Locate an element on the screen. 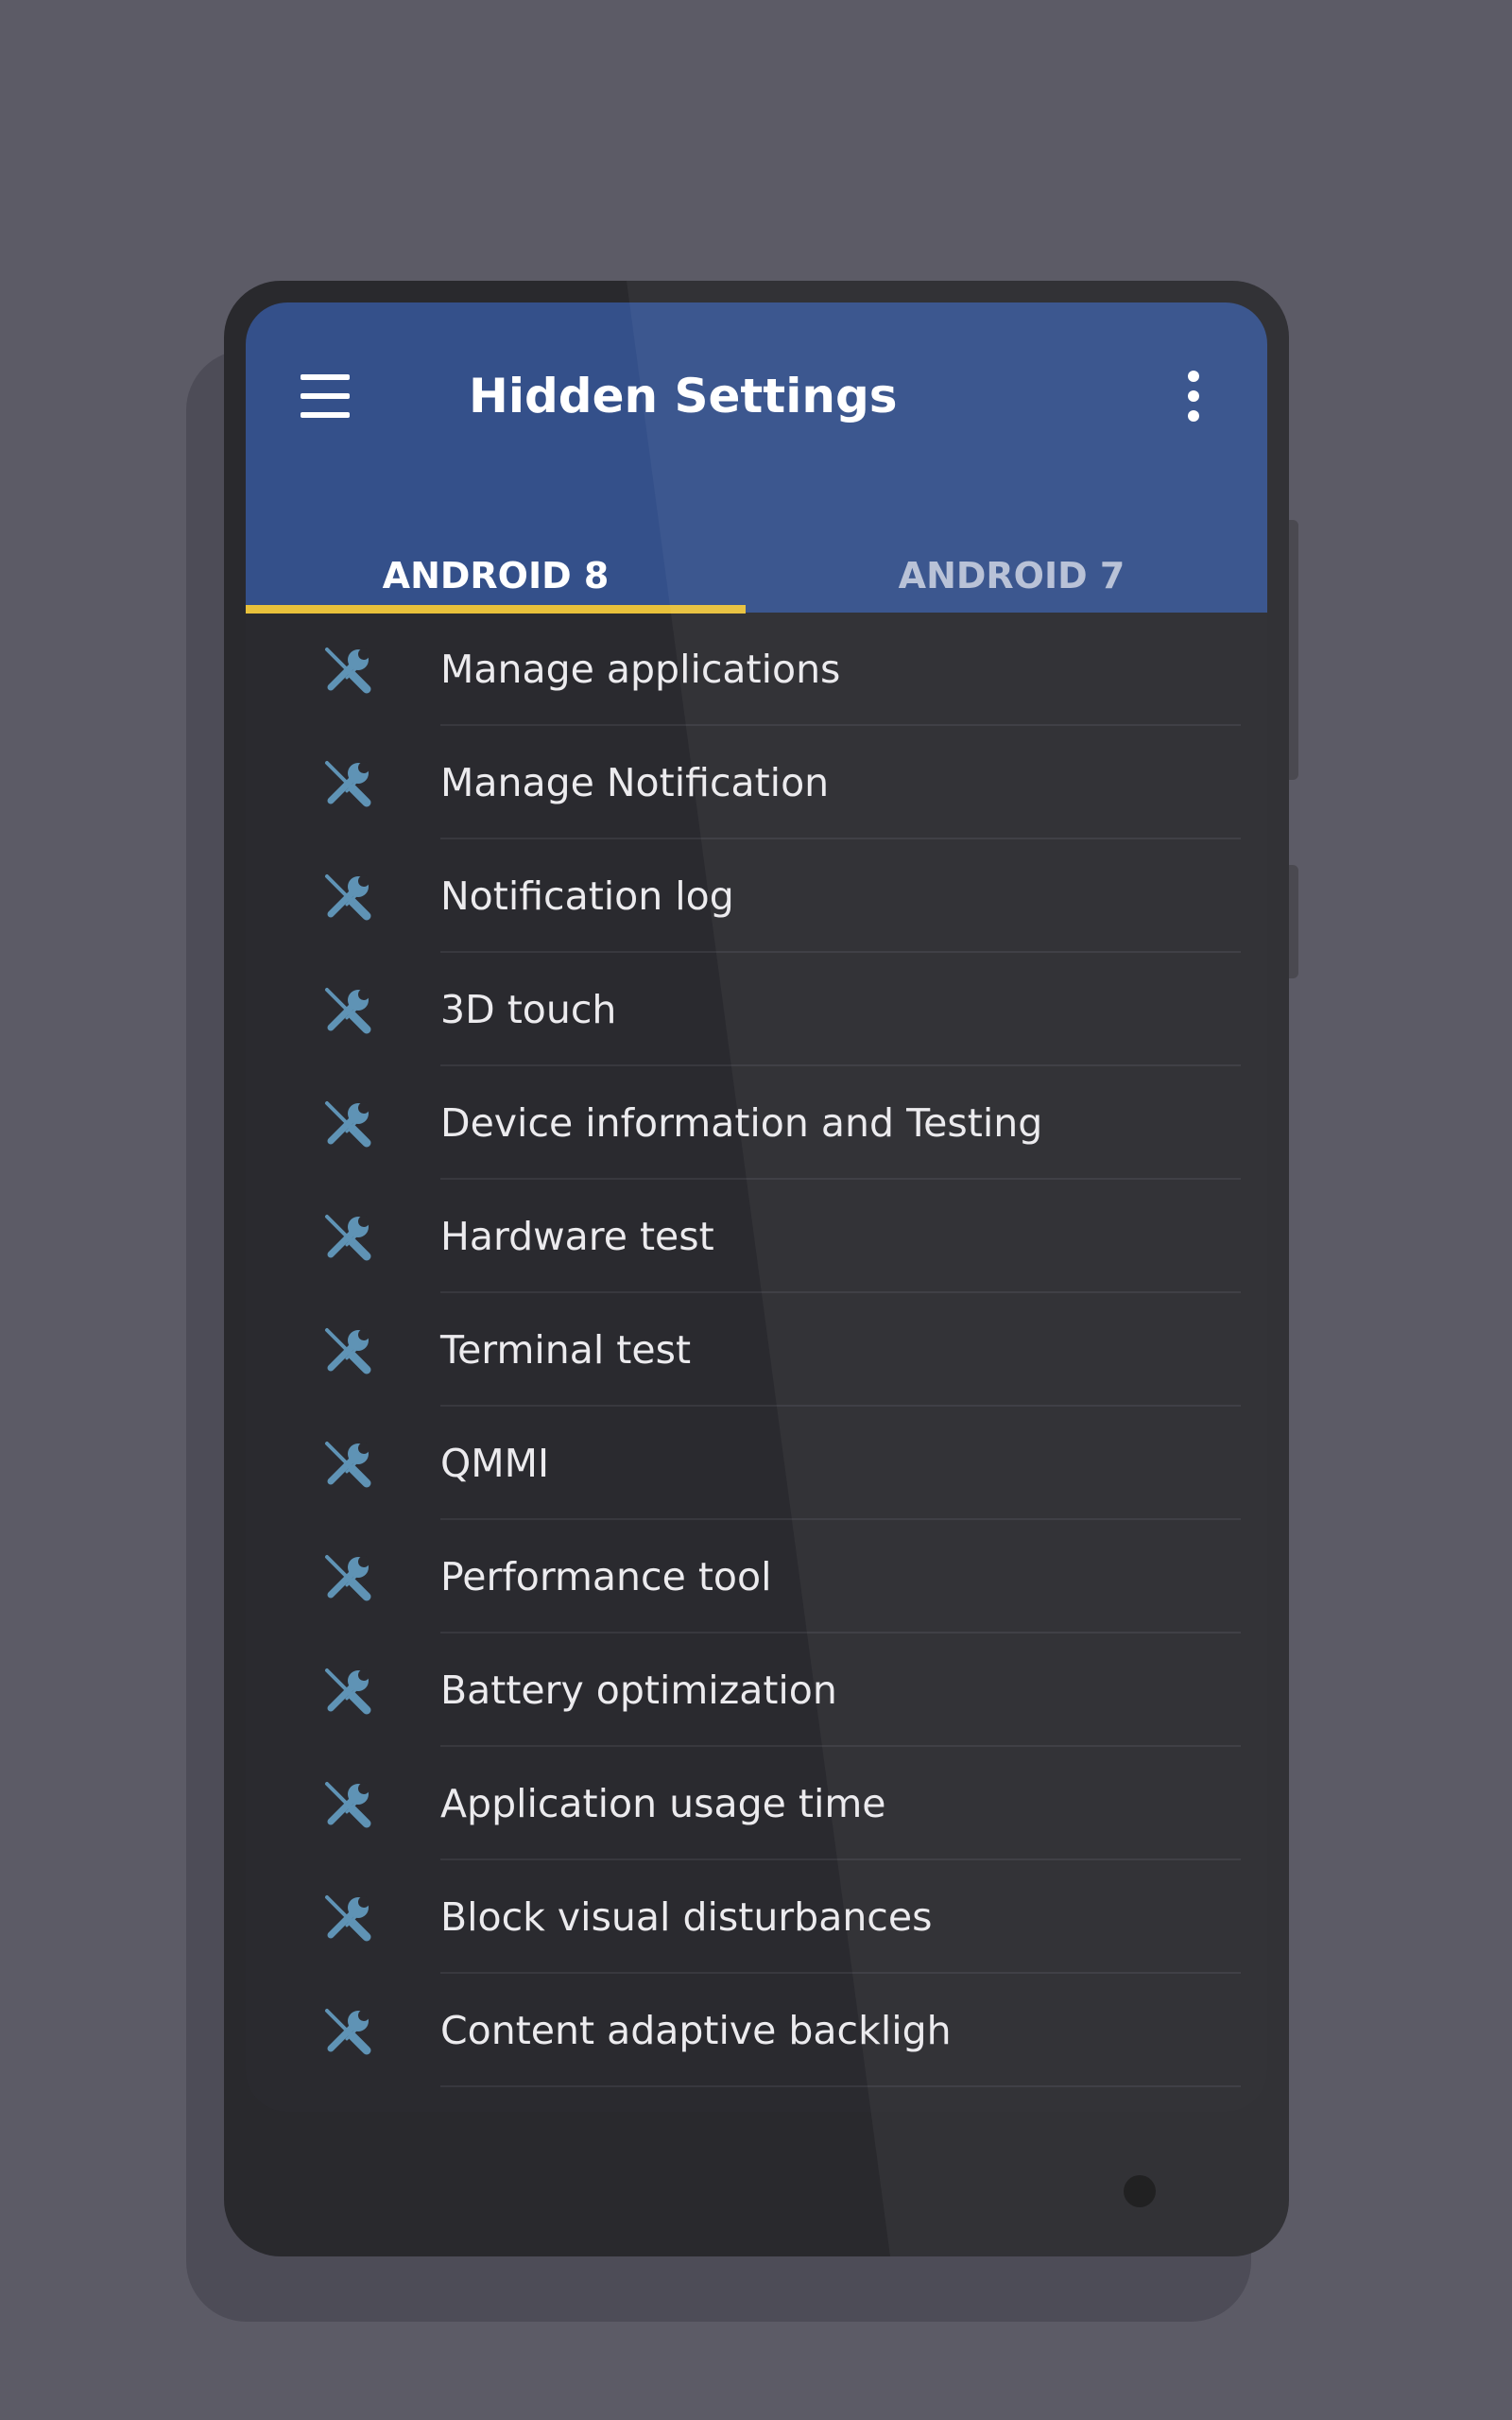  list-item: Notification log is located at coordinates (756, 896).